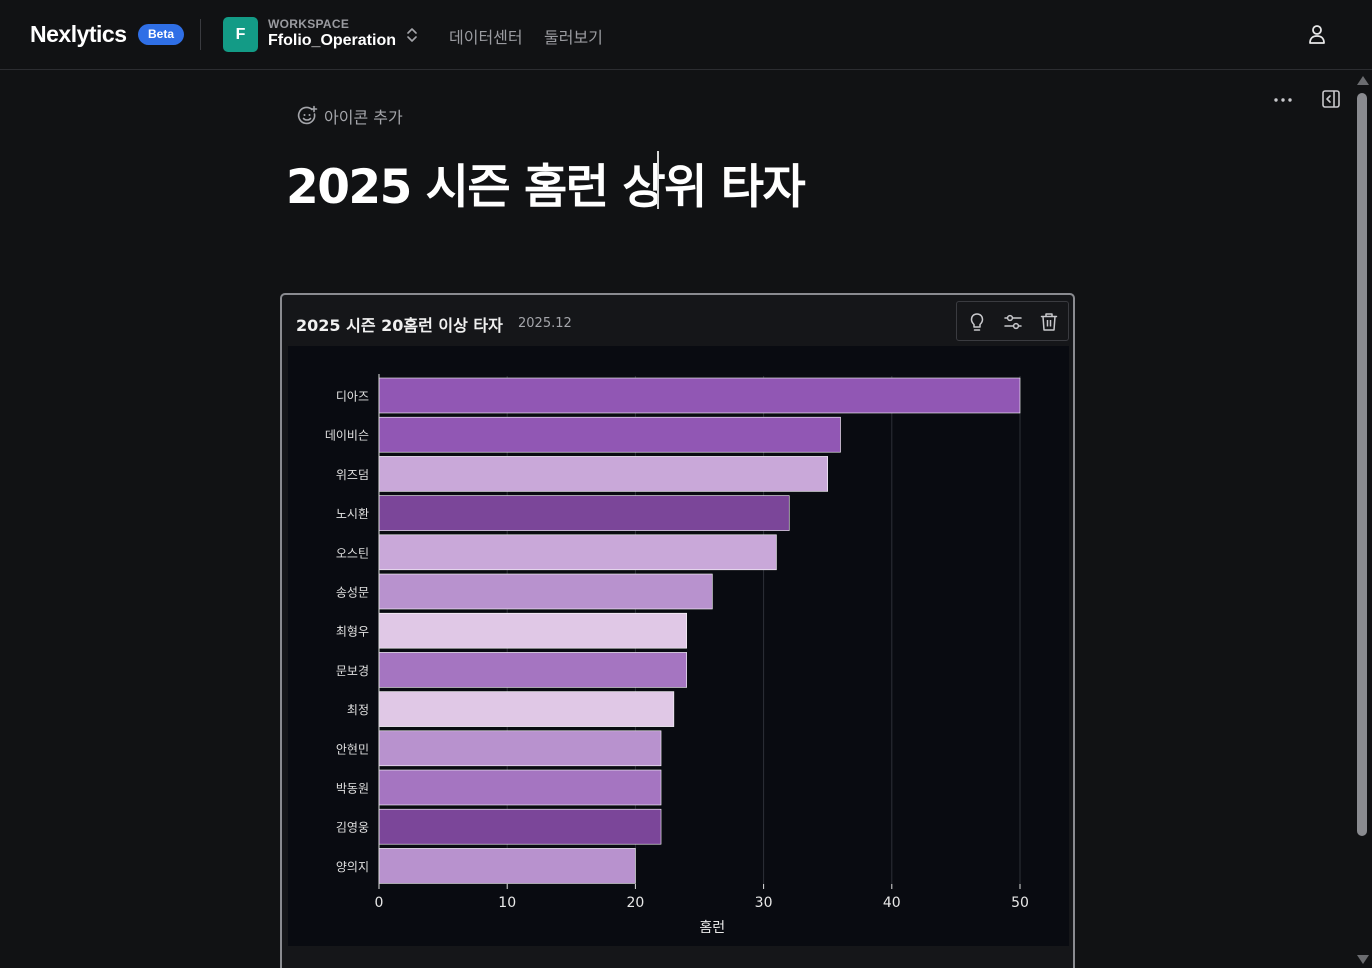 The image size is (1372, 968). Describe the element at coordinates (712, 928) in the screenshot. I see `x-axis-title: 홈런` at that location.